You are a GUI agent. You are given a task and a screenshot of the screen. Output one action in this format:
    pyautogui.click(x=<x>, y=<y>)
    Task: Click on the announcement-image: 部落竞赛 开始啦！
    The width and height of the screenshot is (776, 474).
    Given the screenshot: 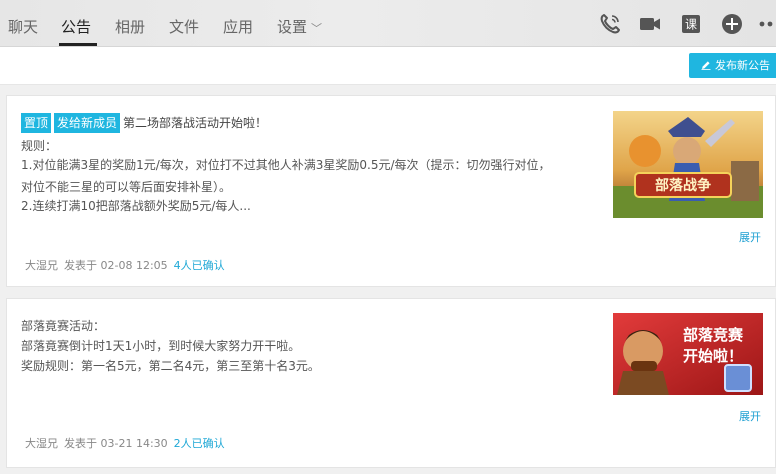 What is the action you would take?
    pyautogui.click(x=688, y=354)
    